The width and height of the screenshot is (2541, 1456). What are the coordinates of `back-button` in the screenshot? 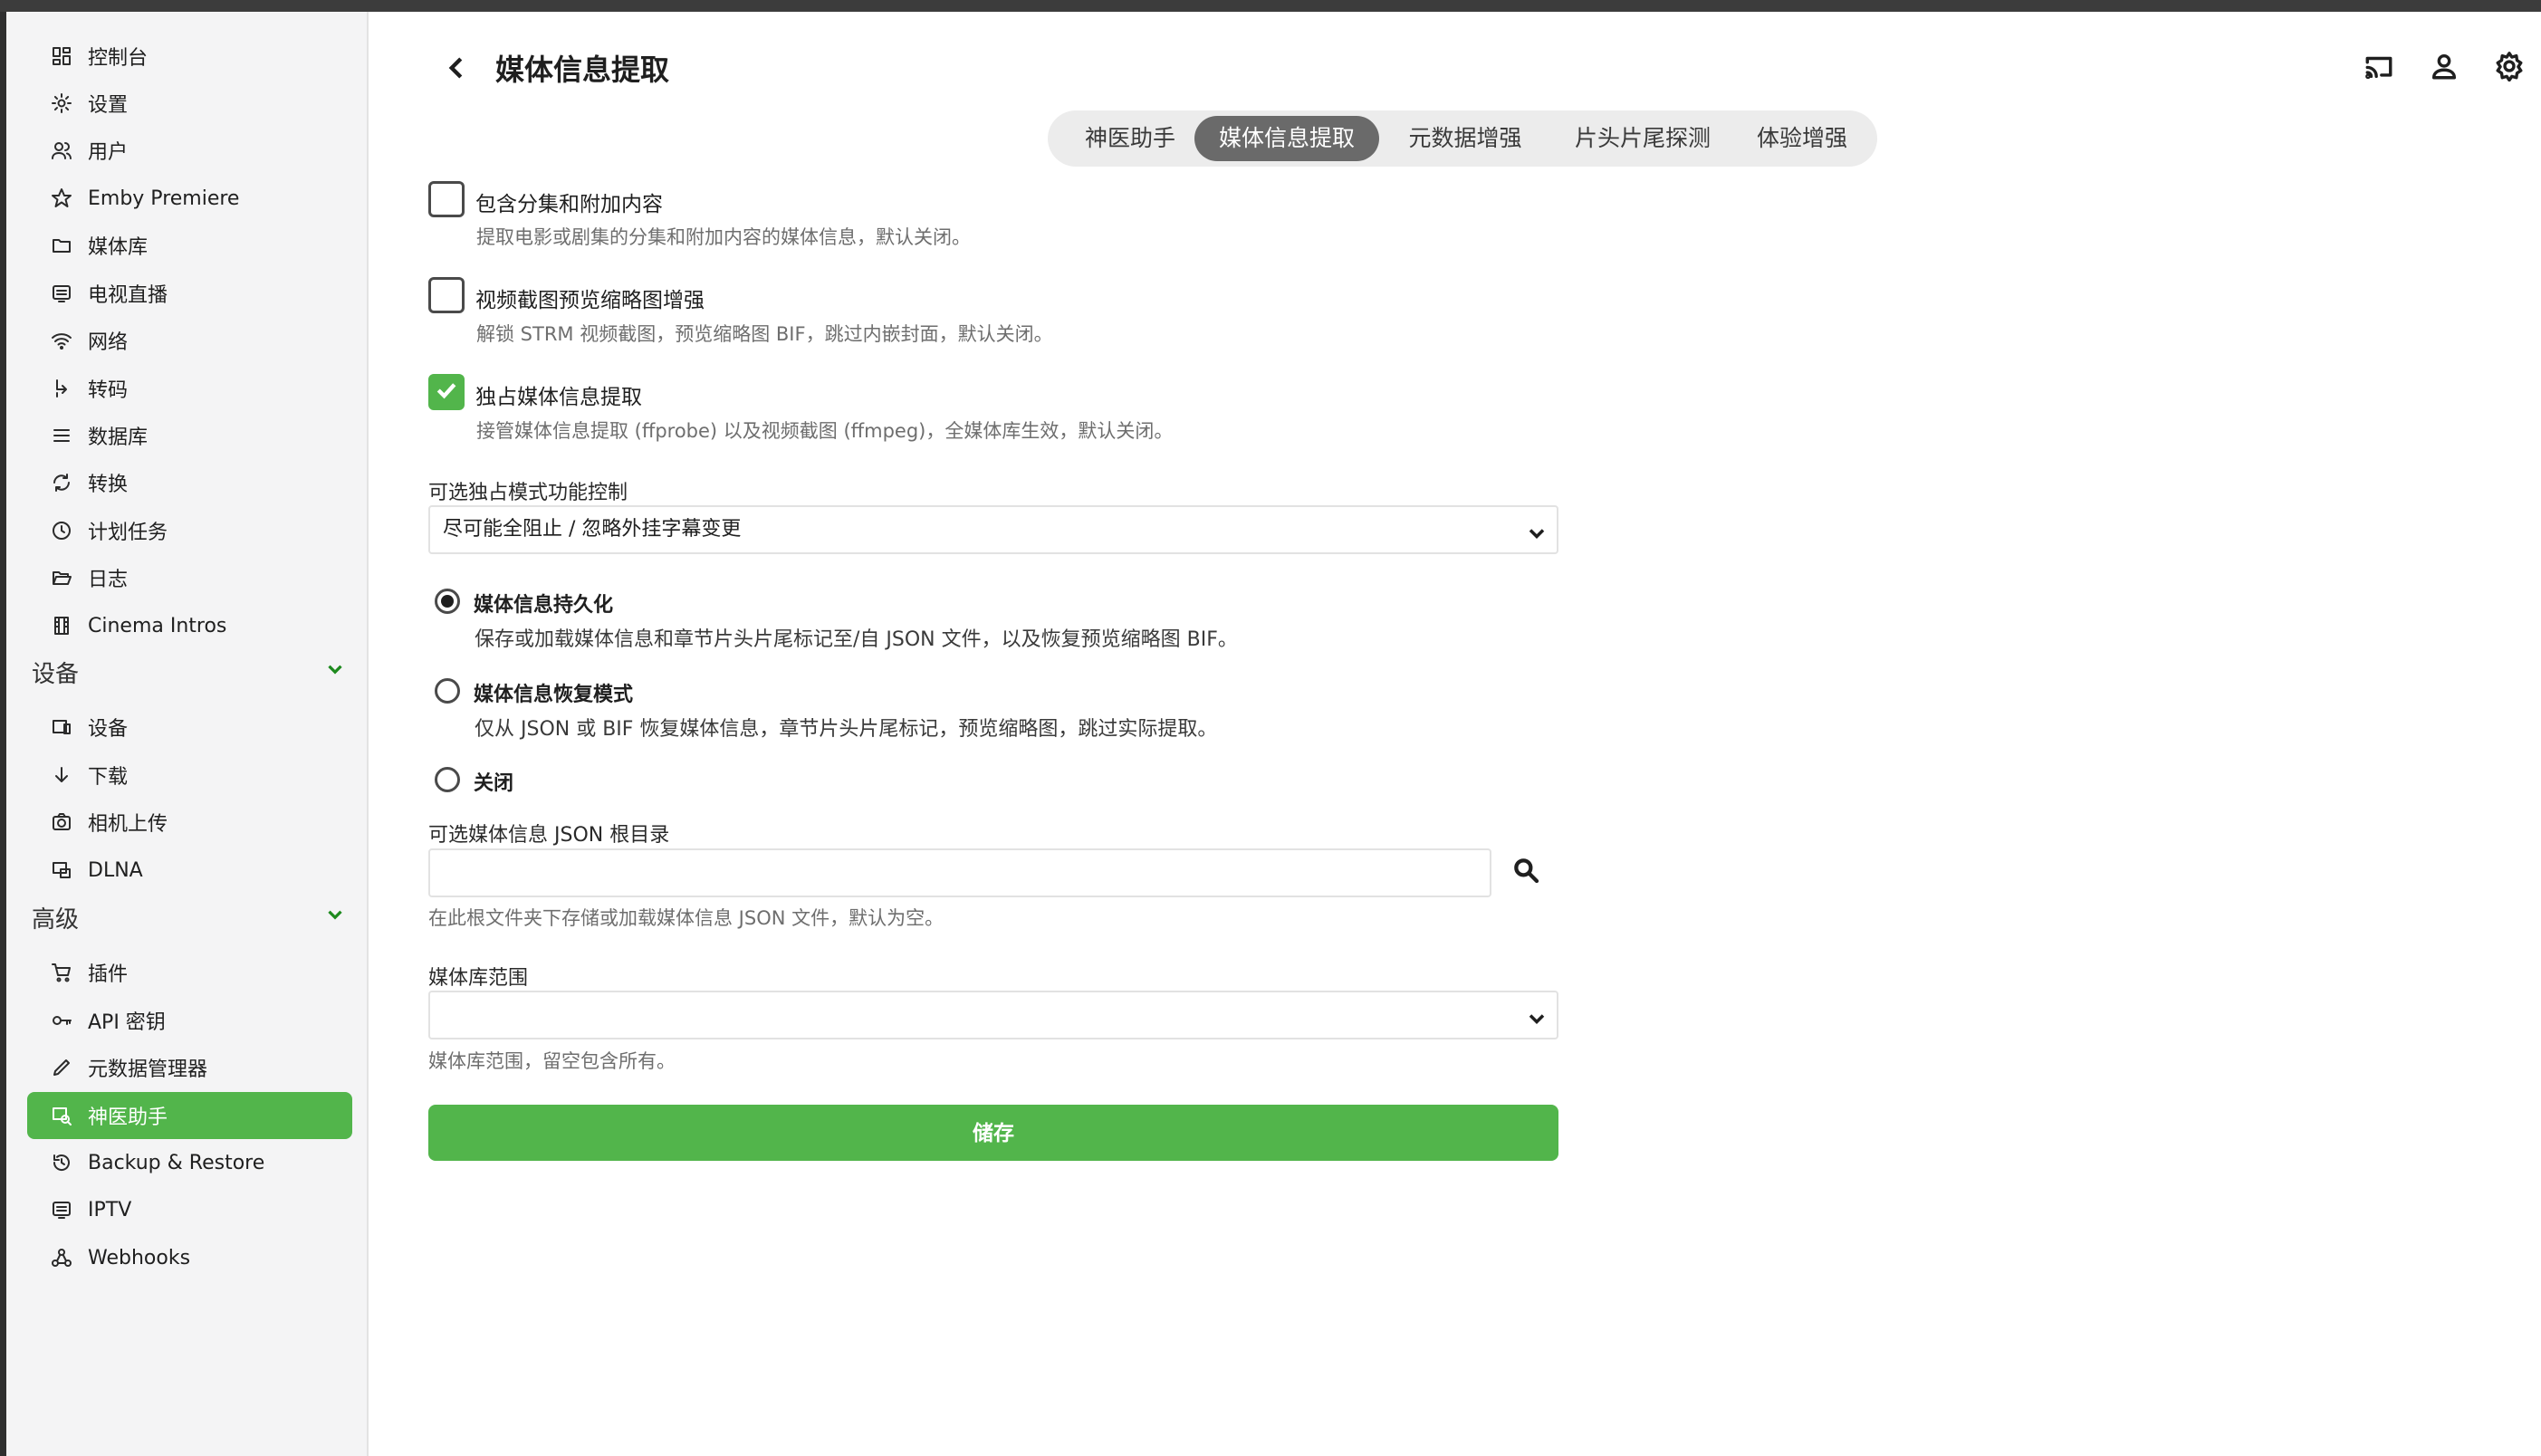 It's located at (457, 69).